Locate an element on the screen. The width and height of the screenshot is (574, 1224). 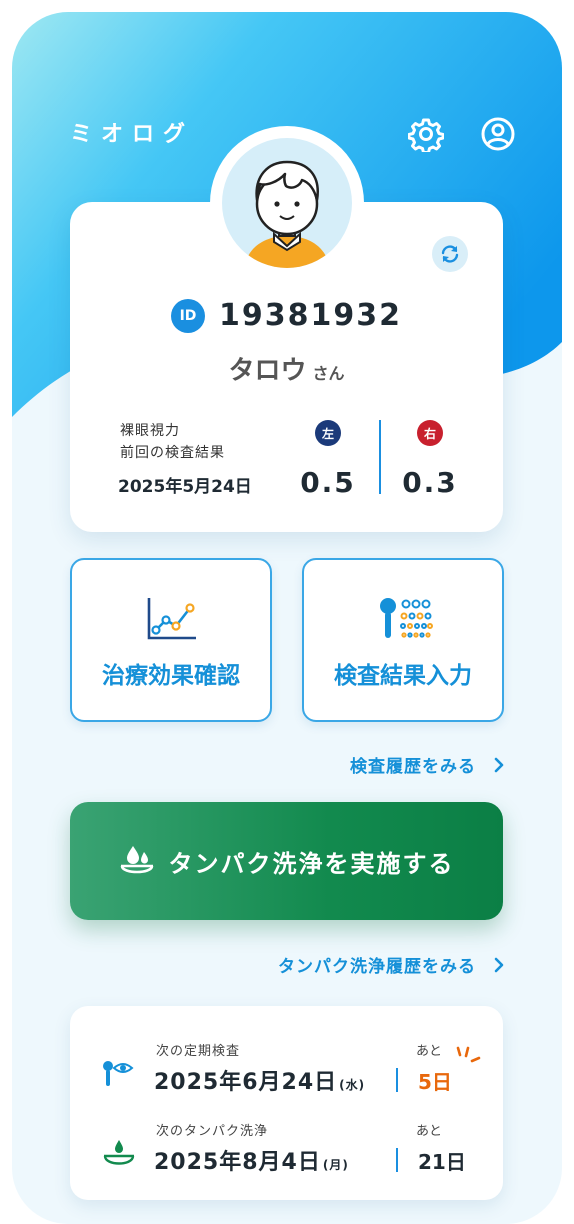
cleaning-history-link: タンパク洗浄履歴をみる is located at coordinates (391, 964).